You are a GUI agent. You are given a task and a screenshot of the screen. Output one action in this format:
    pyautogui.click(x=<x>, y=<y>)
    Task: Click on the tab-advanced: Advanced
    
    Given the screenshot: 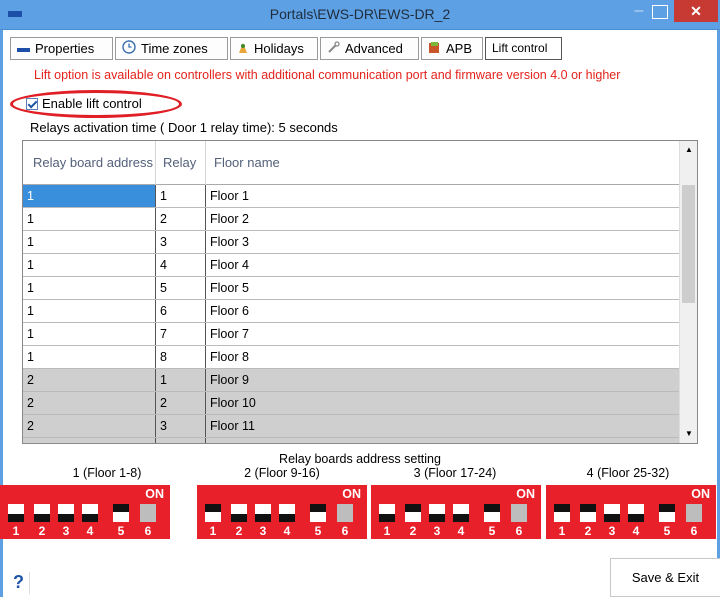 What is the action you would take?
    pyautogui.click(x=369, y=48)
    